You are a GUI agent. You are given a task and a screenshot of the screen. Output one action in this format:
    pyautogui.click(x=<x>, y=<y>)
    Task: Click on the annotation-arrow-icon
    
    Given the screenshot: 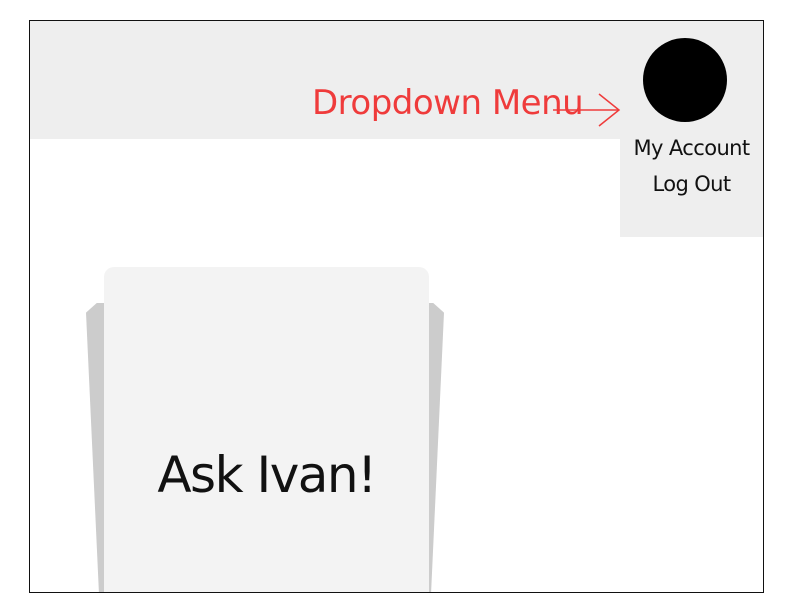 What is the action you would take?
    pyautogui.click(x=587, y=110)
    